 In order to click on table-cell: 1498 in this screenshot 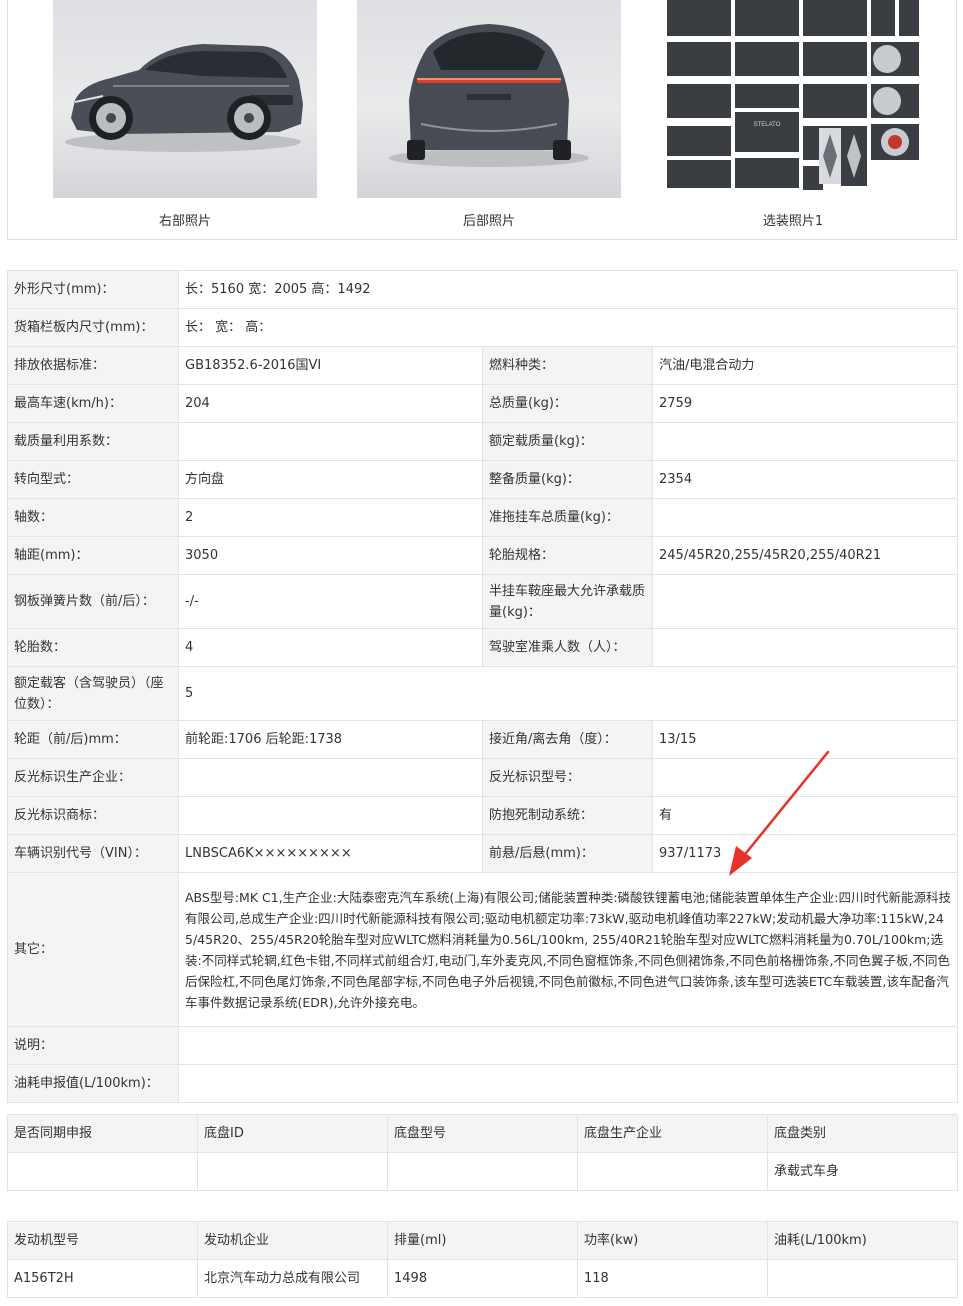, I will do `click(482, 1278)`.